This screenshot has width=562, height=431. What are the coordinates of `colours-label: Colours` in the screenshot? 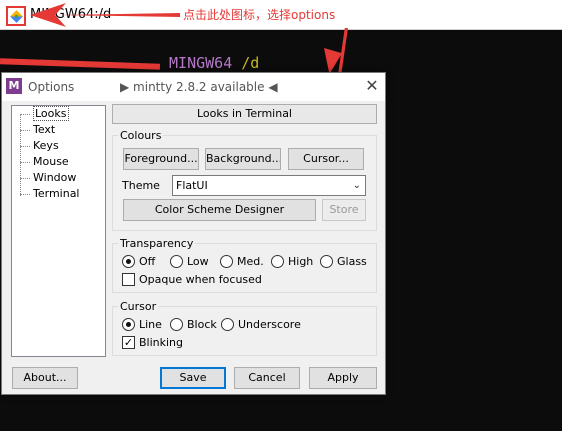 It's located at (141, 135).